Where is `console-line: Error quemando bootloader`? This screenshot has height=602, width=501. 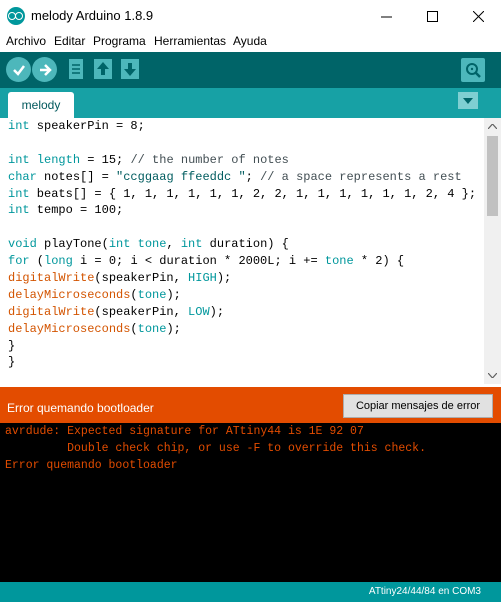
console-line: Error quemando bootloader is located at coordinates (91, 465).